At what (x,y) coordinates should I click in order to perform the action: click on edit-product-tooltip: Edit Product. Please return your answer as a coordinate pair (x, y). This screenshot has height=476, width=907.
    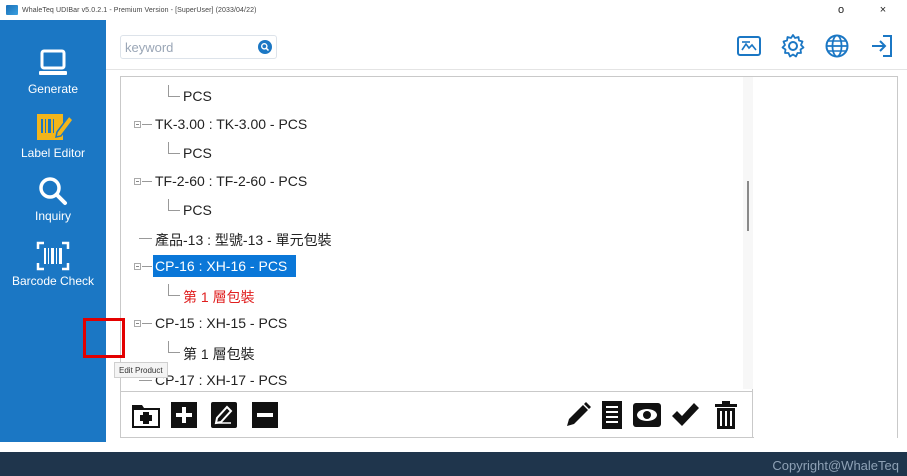
    Looking at the image, I should click on (141, 370).